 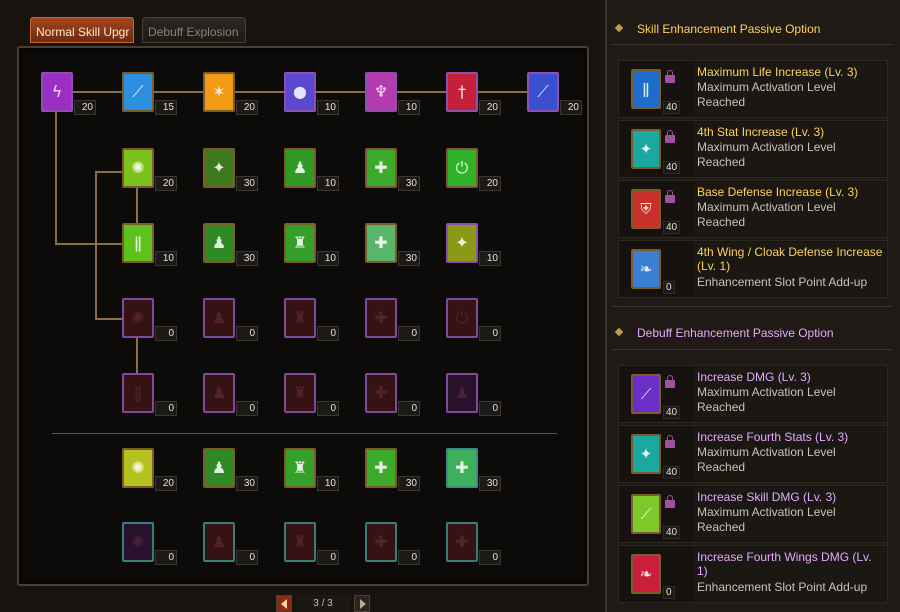 I want to click on skill-icon: ♜, so click(x=300, y=542).